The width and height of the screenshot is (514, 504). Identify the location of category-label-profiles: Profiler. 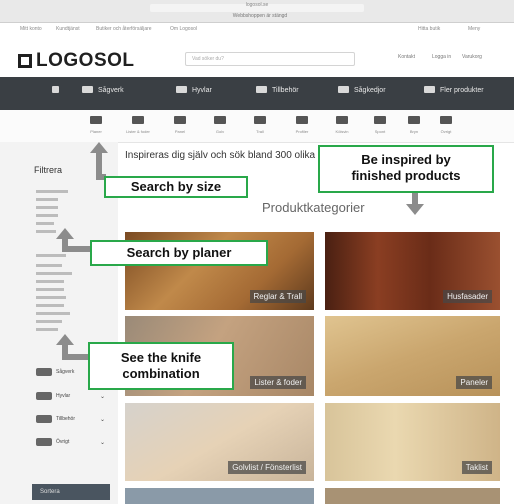
(302, 131).